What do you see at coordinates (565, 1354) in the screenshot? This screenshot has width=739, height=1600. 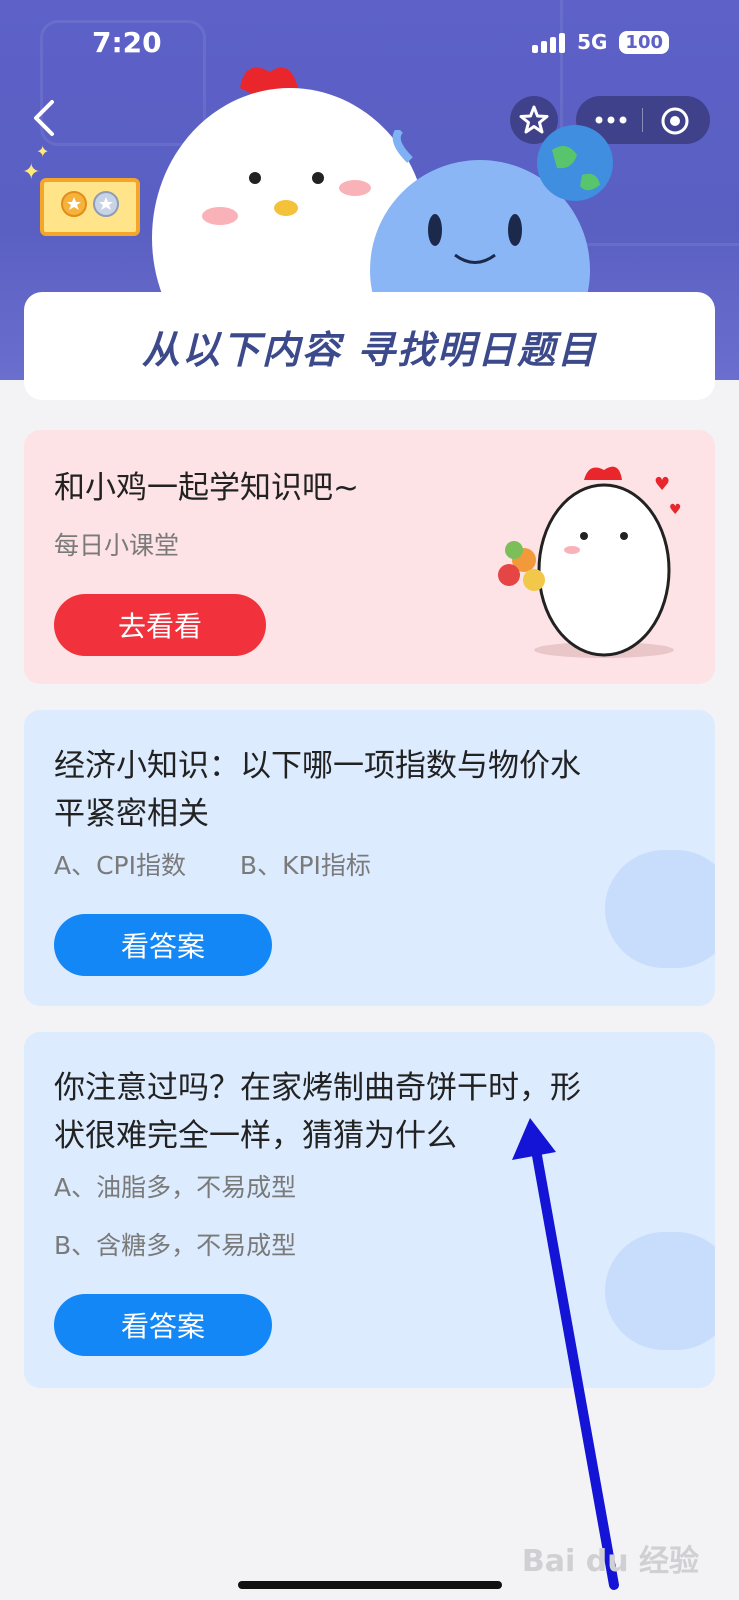 I see `annotation-arrow-icon` at bounding box center [565, 1354].